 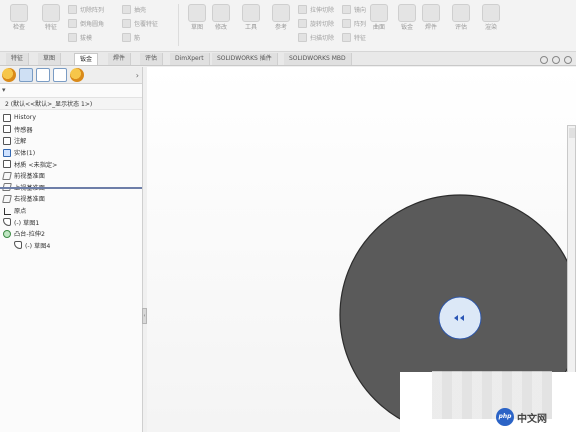 I want to click on tab-weldments: 焊件, so click(x=120, y=59).